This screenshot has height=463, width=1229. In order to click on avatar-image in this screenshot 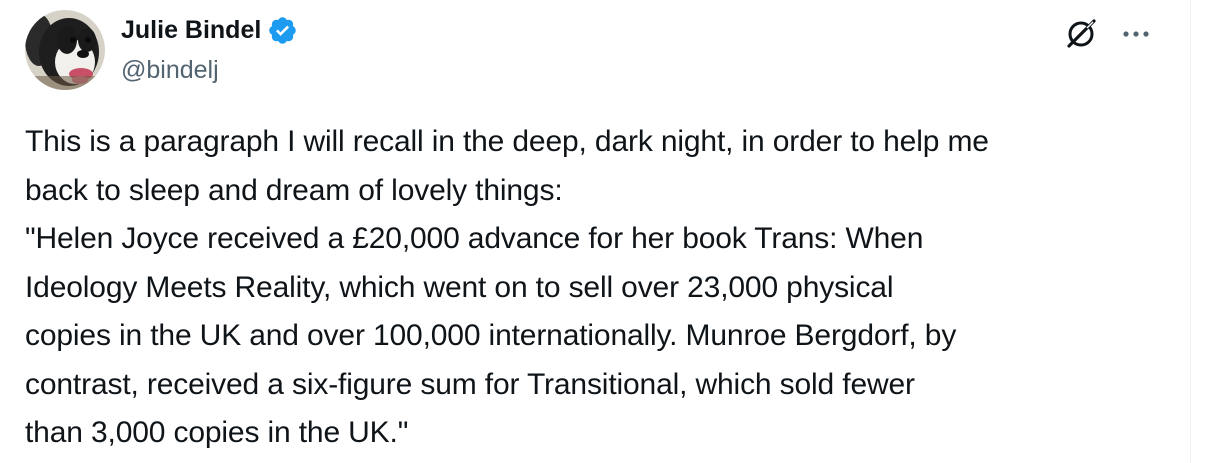, I will do `click(65, 50)`.